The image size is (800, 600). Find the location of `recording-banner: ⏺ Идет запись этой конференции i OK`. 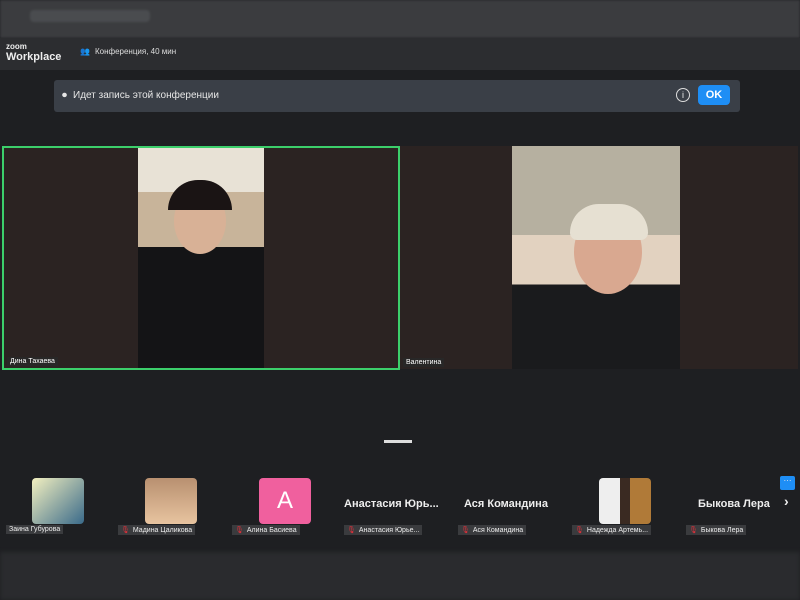

recording-banner: ⏺ Идет запись этой конференции i OK is located at coordinates (397, 96).